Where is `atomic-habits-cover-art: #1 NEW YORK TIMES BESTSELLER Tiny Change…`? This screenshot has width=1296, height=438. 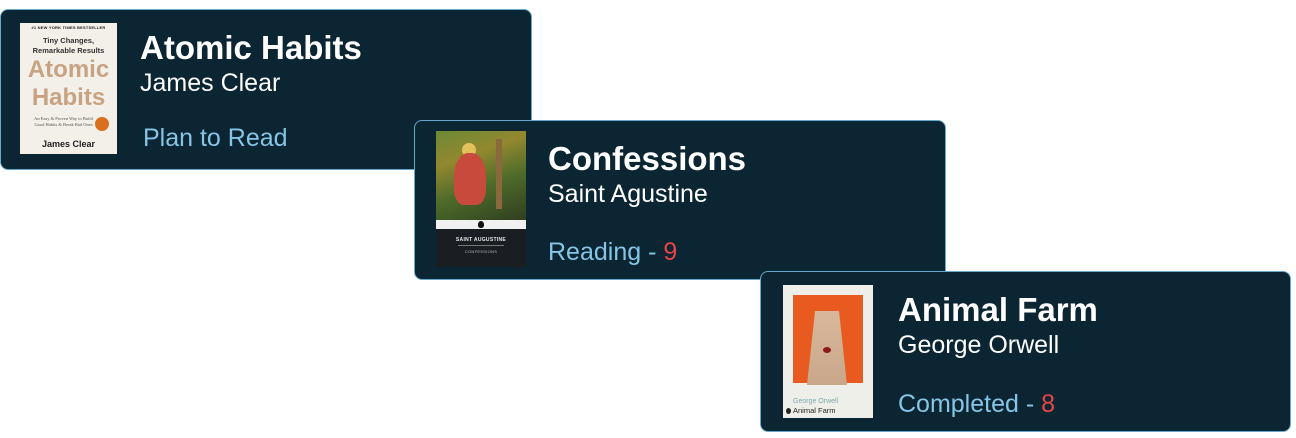
atomic-habits-cover-art: #1 NEW YORK TIMES BESTSELLER Tiny Change… is located at coordinates (68, 88).